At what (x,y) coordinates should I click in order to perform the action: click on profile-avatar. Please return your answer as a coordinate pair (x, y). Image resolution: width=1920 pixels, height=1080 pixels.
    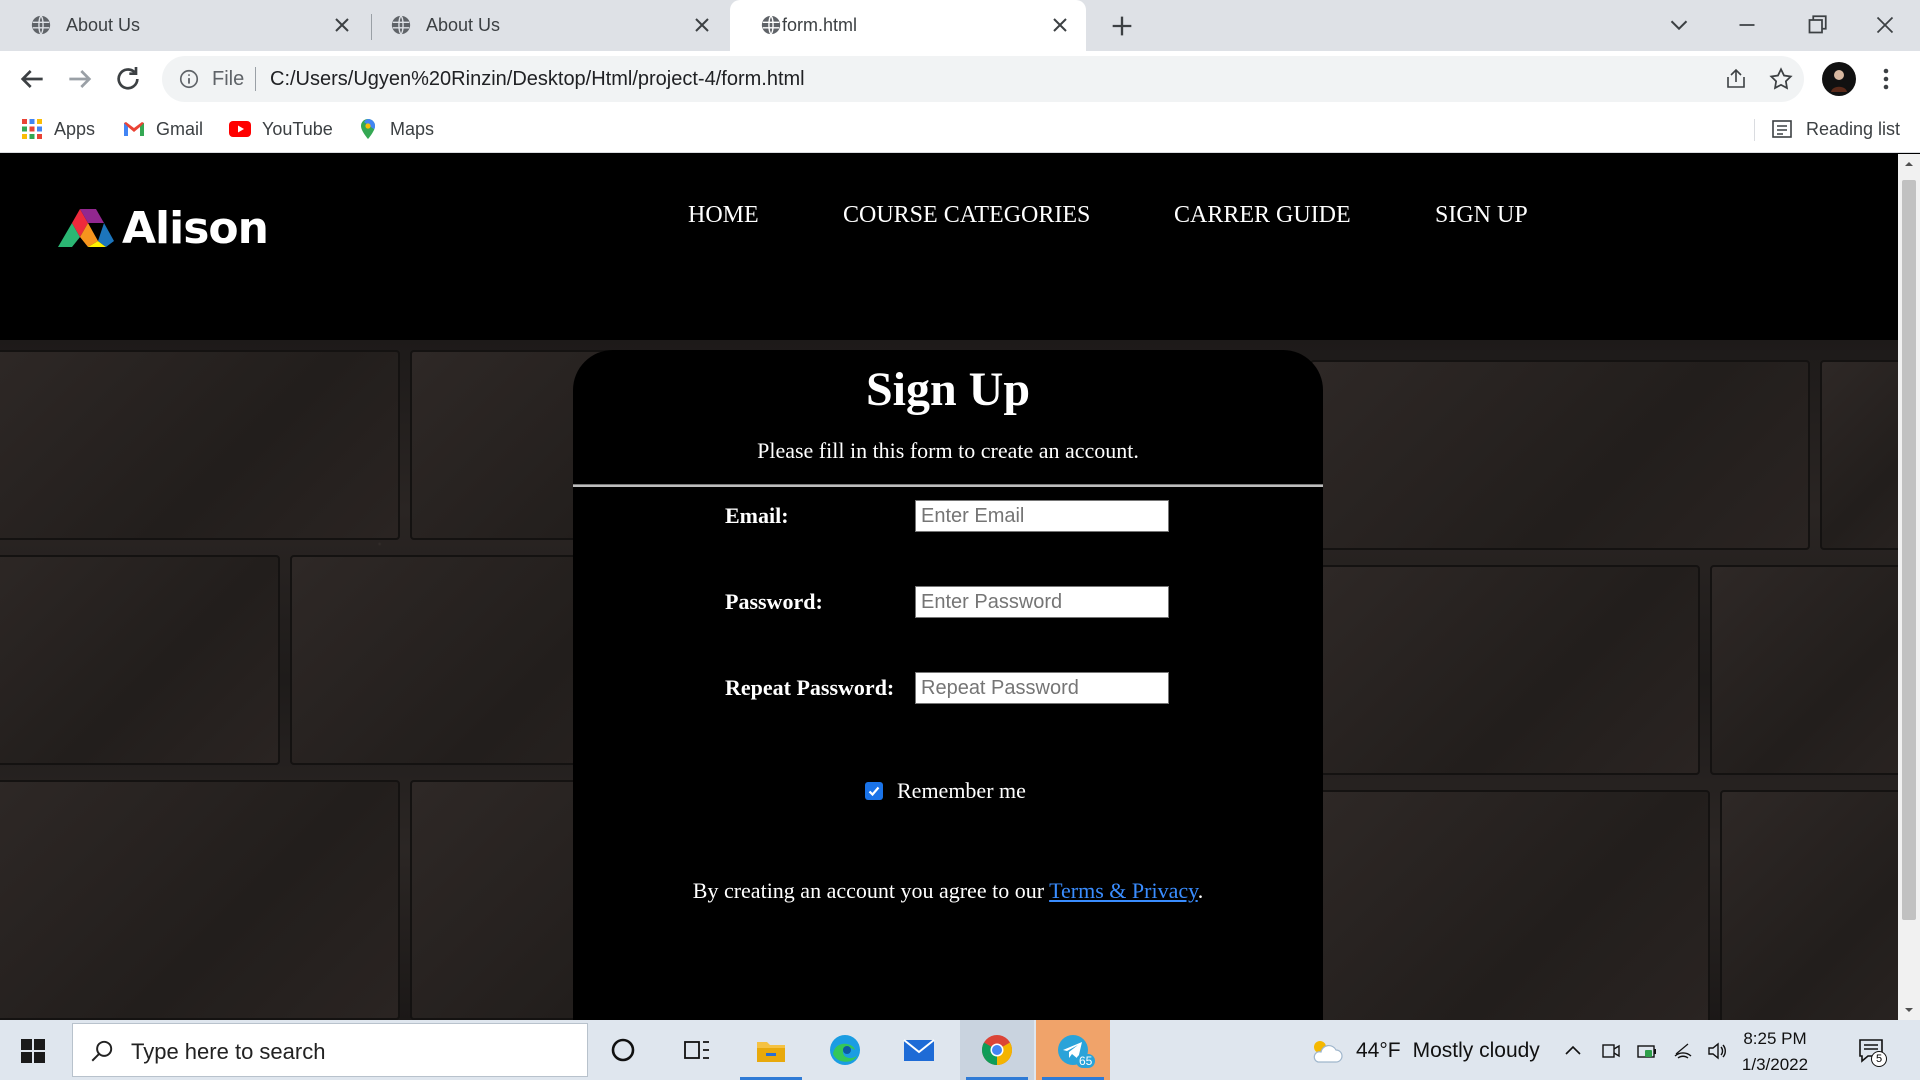
    Looking at the image, I should click on (1839, 79).